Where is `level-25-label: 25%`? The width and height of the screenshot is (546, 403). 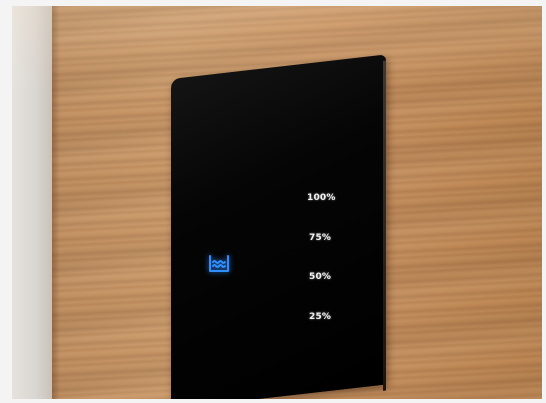
level-25-label: 25% is located at coordinates (320, 317).